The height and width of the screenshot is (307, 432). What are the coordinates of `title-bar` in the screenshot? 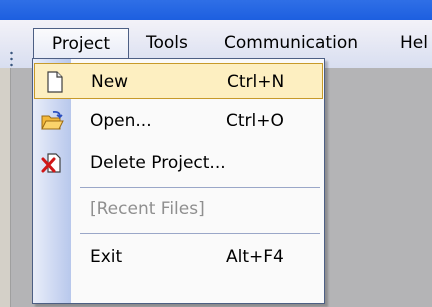 It's located at (216, 10).